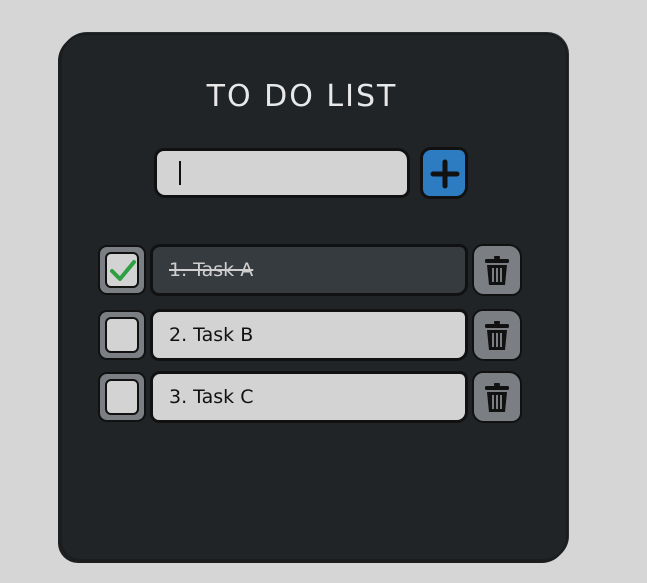  I want to click on add-task-button, so click(444, 173).